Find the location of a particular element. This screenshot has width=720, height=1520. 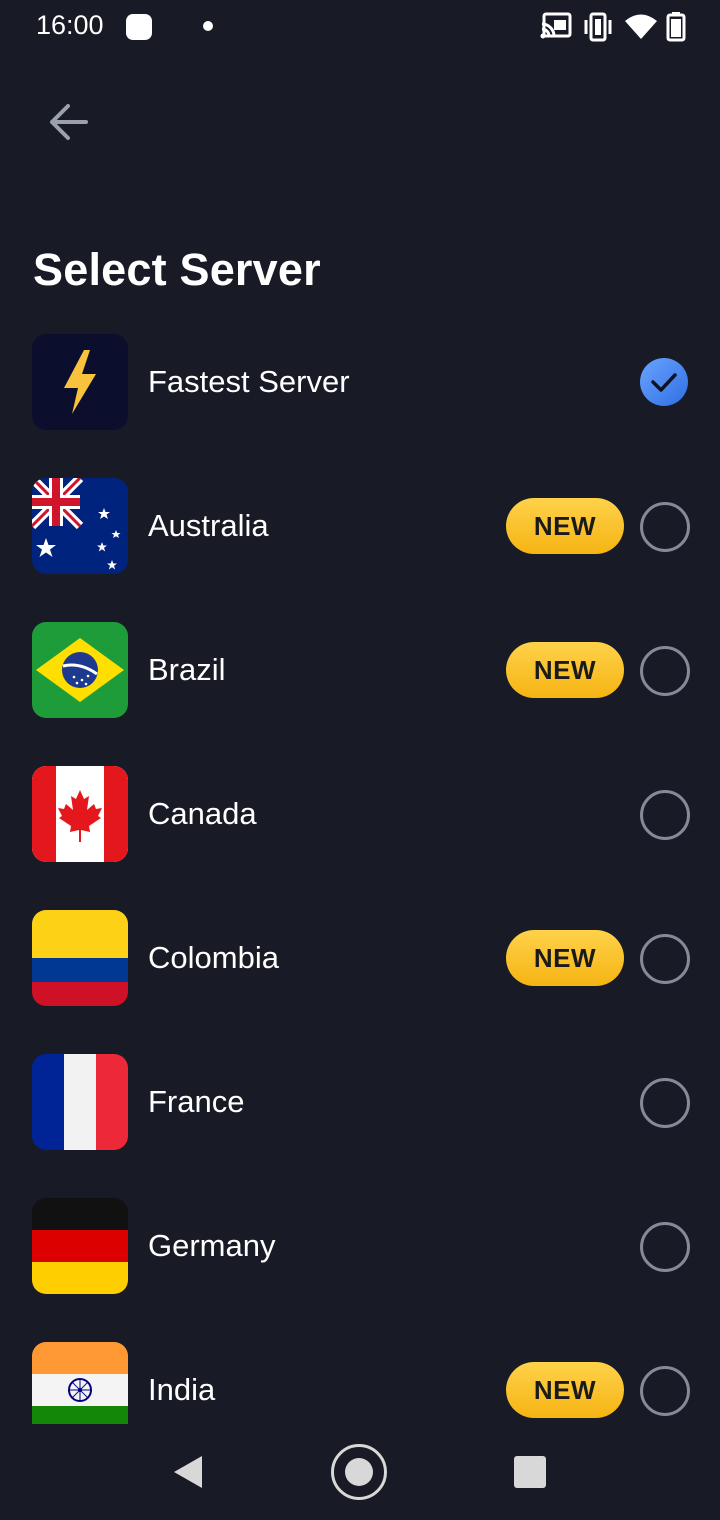

lightning-icon is located at coordinates (80, 382).